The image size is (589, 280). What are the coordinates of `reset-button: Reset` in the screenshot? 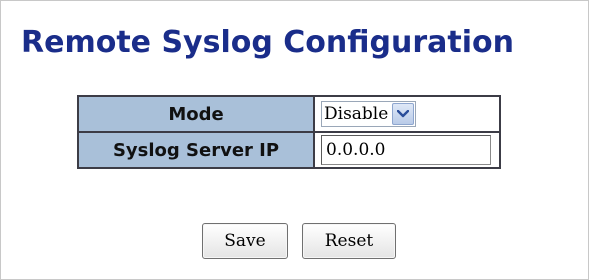 It's located at (349, 241).